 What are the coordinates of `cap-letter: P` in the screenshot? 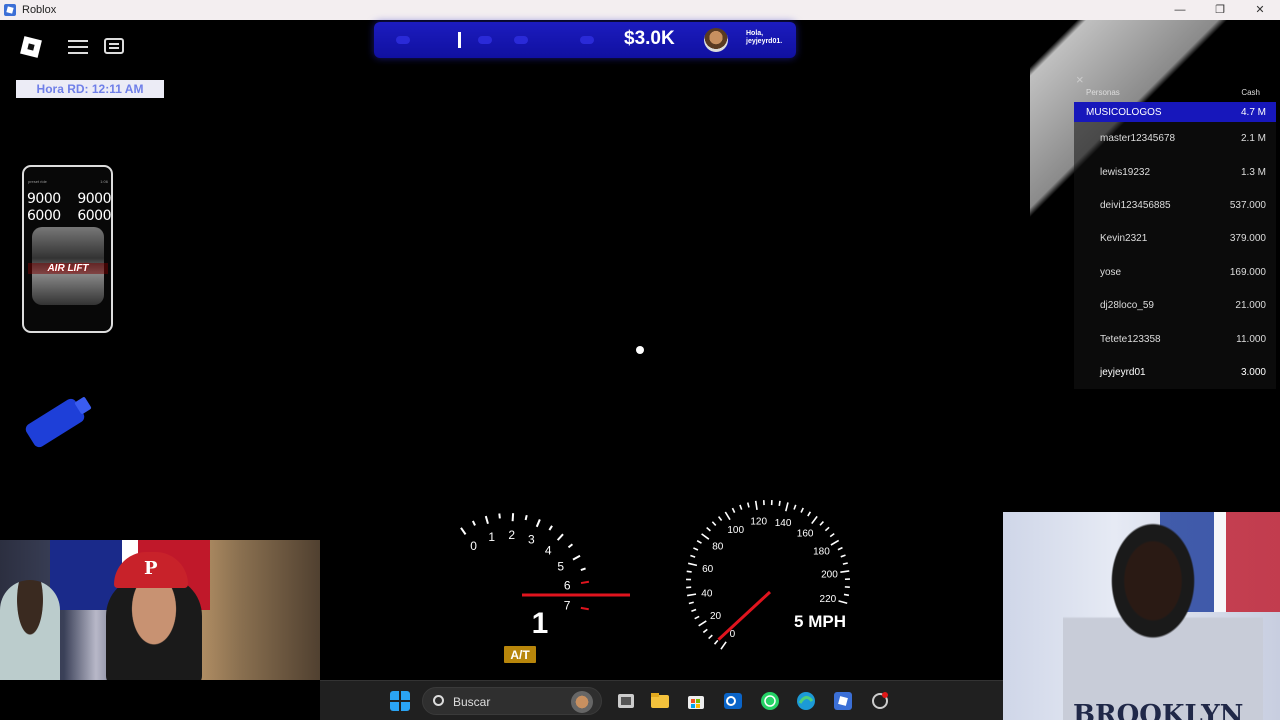 It's located at (151, 568).